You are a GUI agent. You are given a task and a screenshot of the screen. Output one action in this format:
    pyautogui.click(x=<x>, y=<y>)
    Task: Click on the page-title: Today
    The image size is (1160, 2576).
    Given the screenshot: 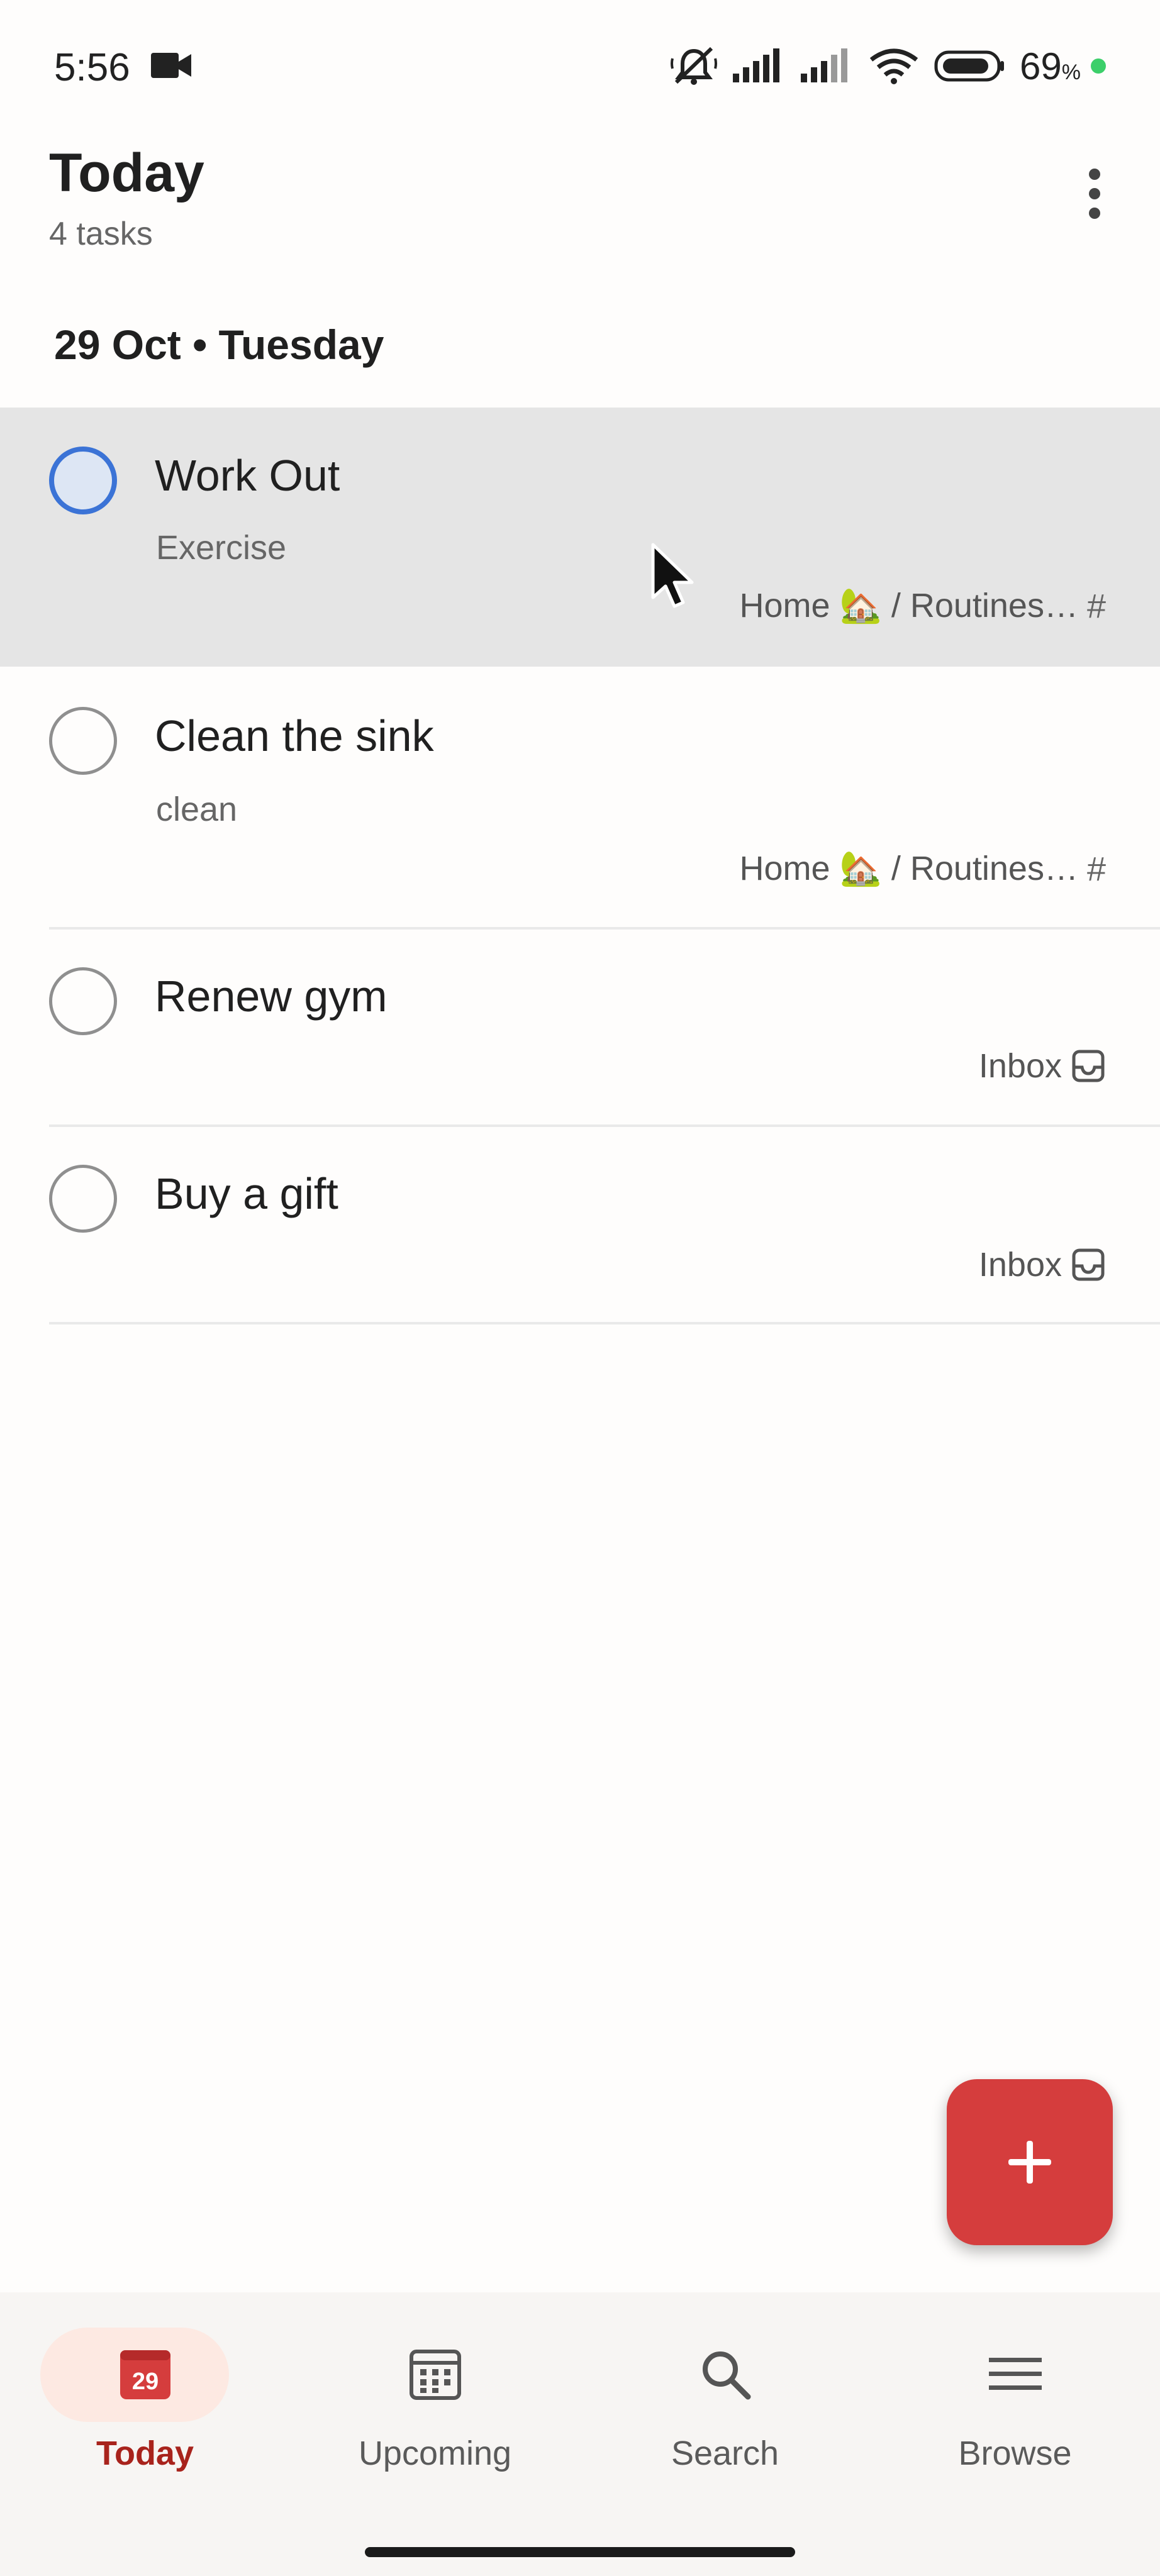 What is the action you would take?
    pyautogui.click(x=126, y=173)
    